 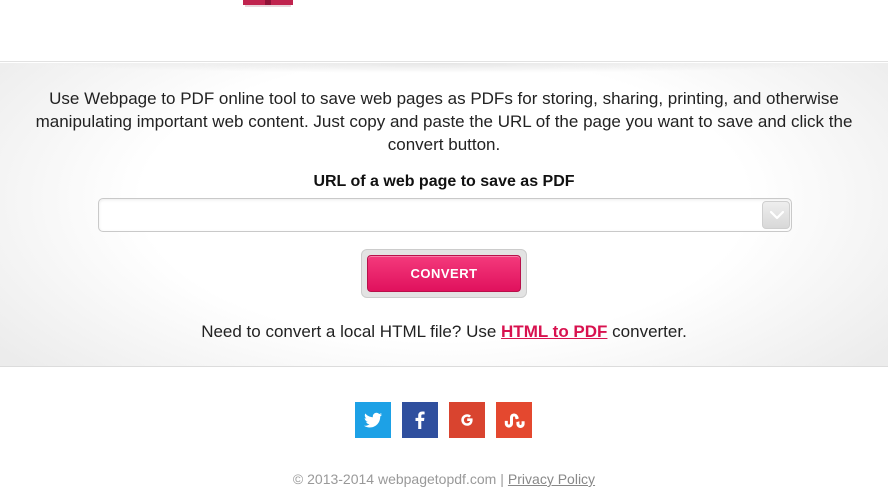 I want to click on facebook-share-button, so click(x=420, y=420).